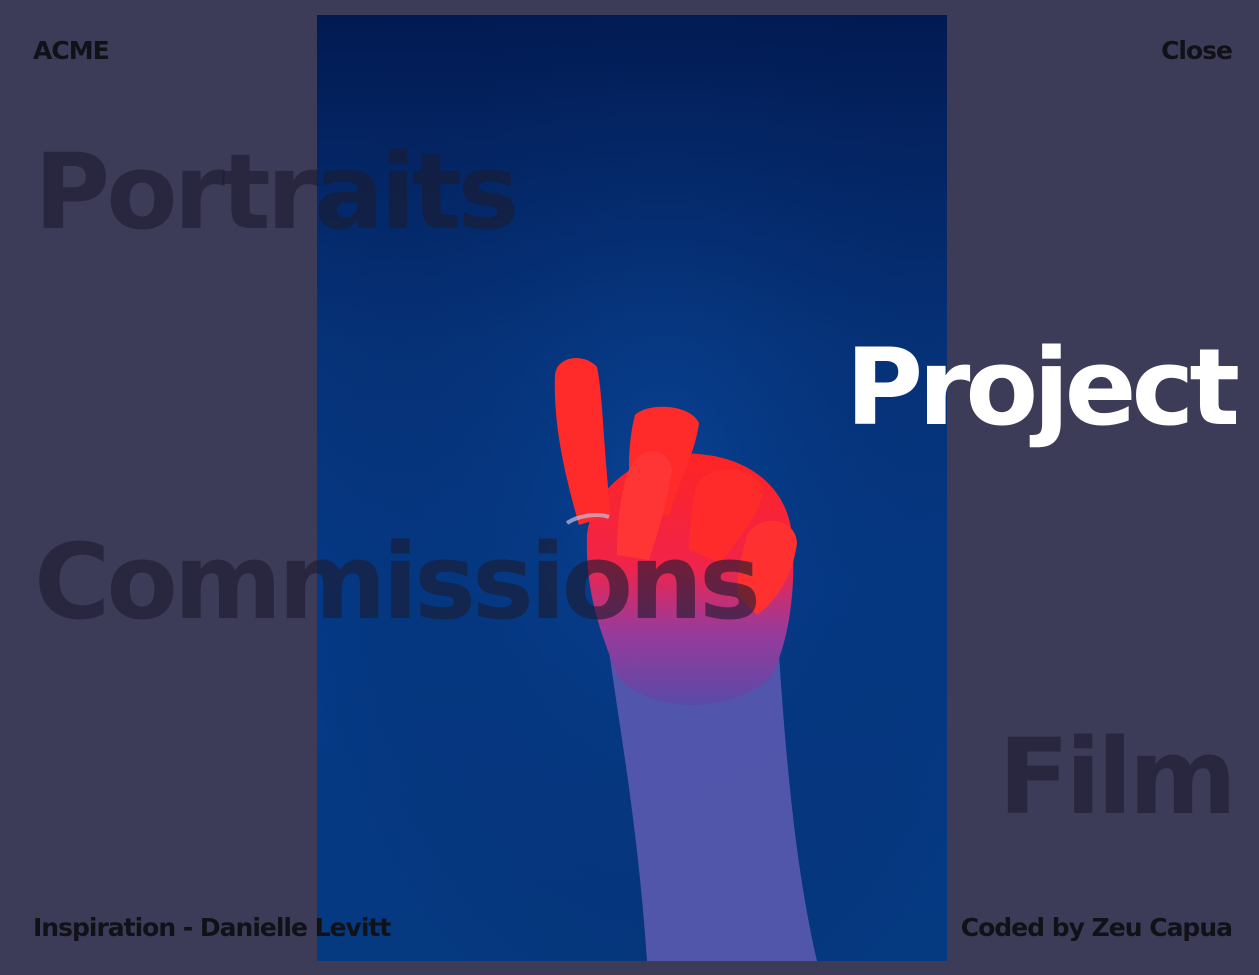 This screenshot has width=1259, height=975. What do you see at coordinates (1117, 777) in the screenshot?
I see `menu-item-film: Film` at bounding box center [1117, 777].